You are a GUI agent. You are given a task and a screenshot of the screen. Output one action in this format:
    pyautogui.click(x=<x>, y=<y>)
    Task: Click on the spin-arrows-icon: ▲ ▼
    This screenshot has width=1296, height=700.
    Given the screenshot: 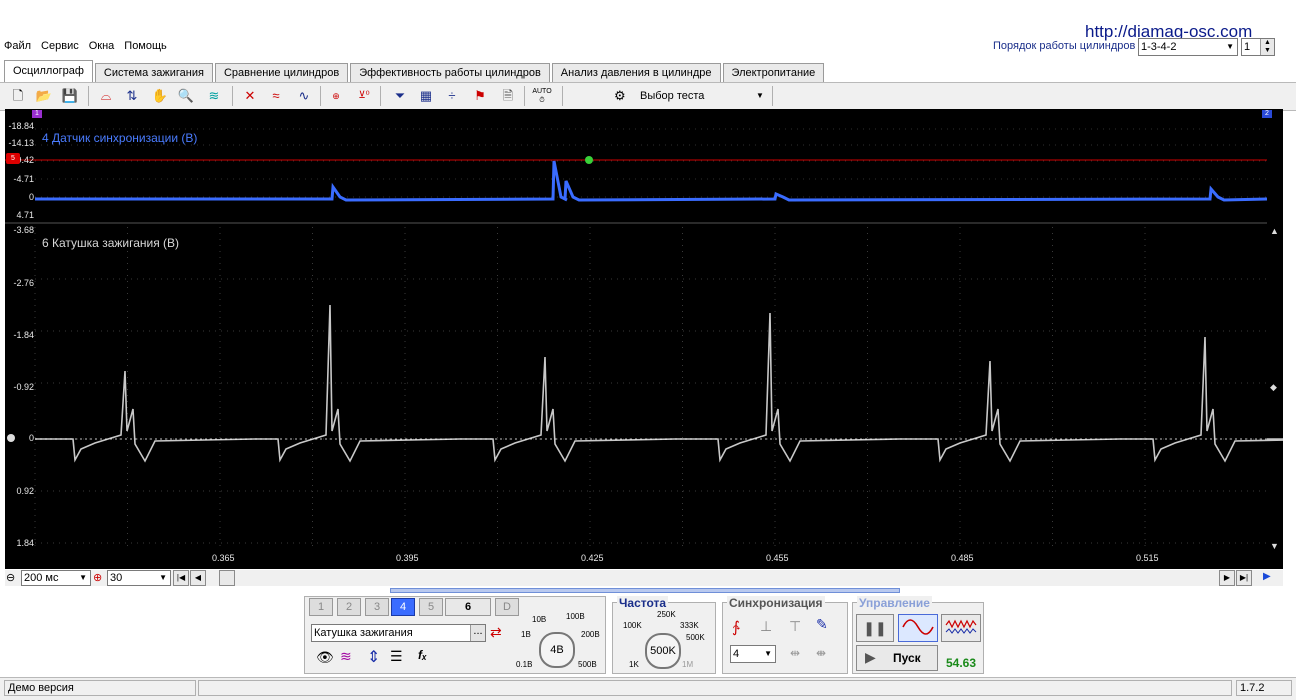 What is the action you would take?
    pyautogui.click(x=1267, y=47)
    